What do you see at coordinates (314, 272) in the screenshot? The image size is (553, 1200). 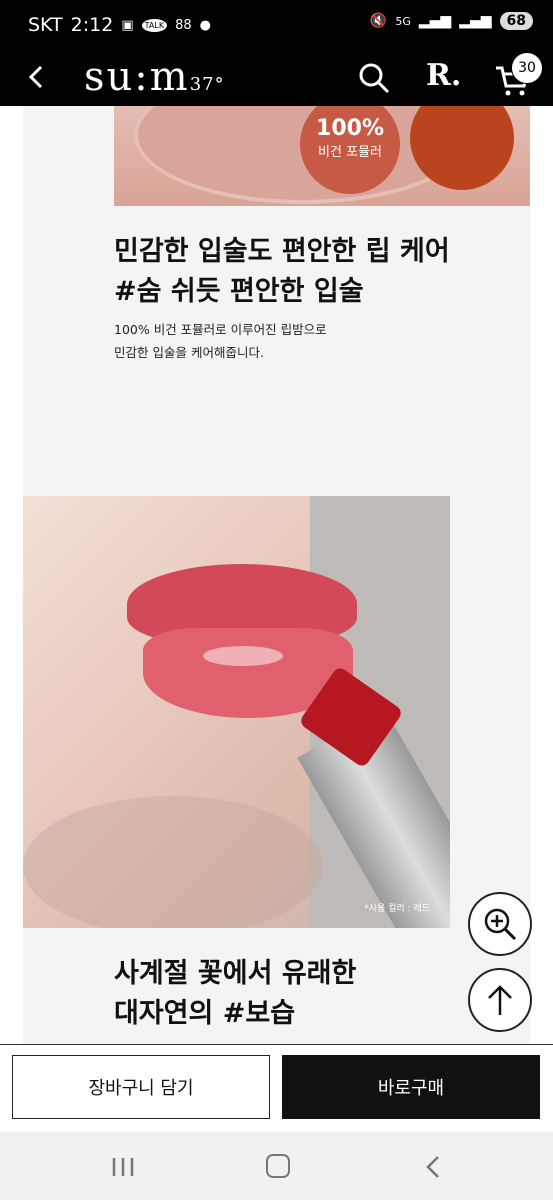 I see `section1-heading: 민감한 입술도 편안한 립 케어 #숨 쉬듯 편안한 입술` at bounding box center [314, 272].